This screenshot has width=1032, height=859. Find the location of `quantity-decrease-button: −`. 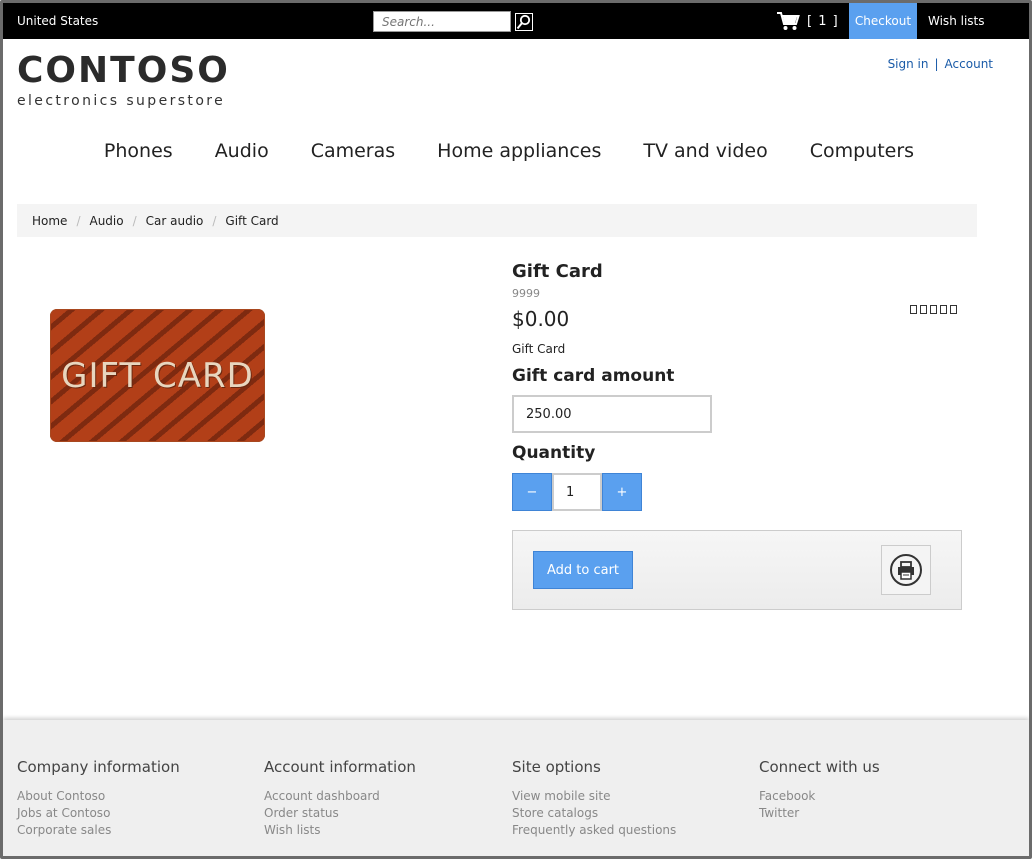

quantity-decrease-button: − is located at coordinates (532, 492).